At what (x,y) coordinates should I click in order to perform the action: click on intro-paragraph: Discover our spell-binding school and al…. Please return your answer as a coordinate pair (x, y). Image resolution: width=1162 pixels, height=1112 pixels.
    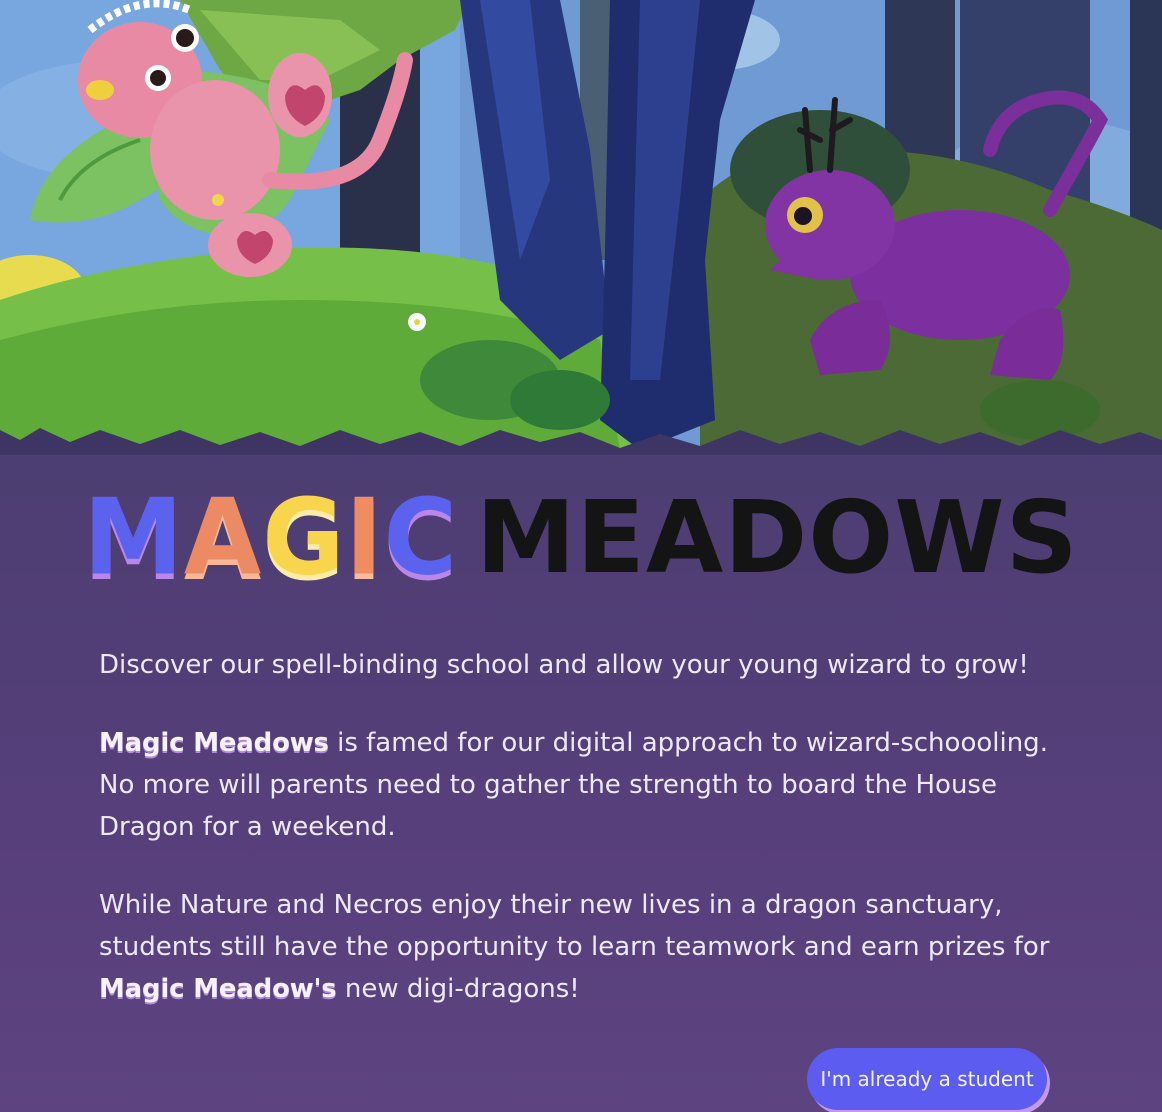
    Looking at the image, I should click on (579, 665).